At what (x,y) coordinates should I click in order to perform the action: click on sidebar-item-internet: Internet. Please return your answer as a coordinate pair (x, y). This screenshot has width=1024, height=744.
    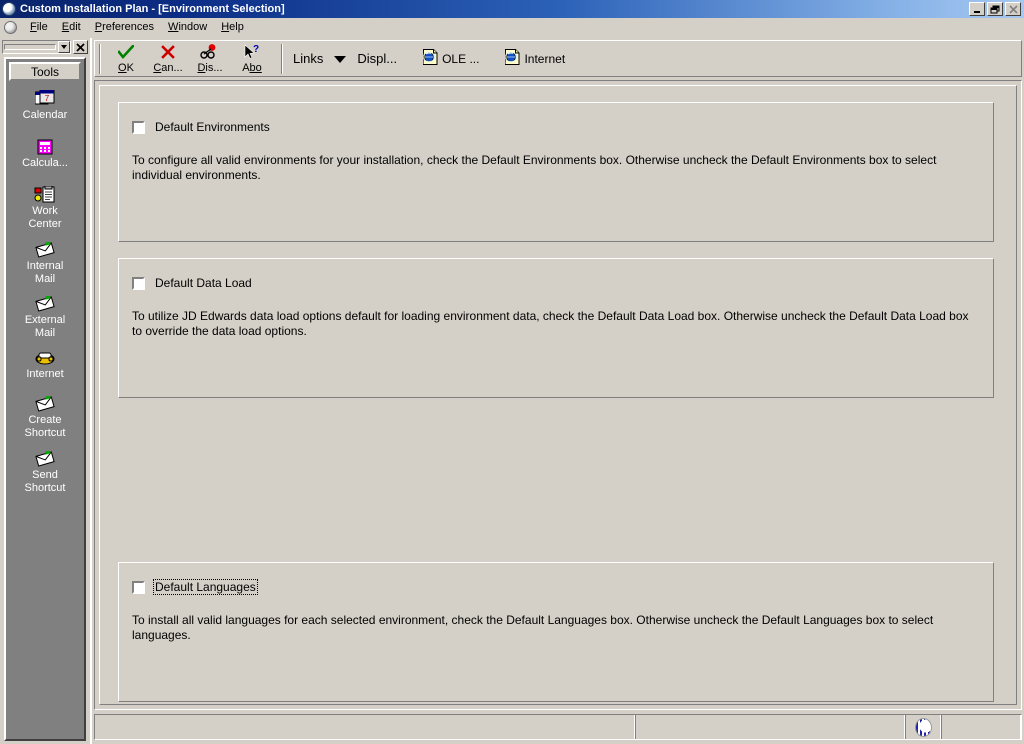
    Looking at the image, I should click on (45, 365).